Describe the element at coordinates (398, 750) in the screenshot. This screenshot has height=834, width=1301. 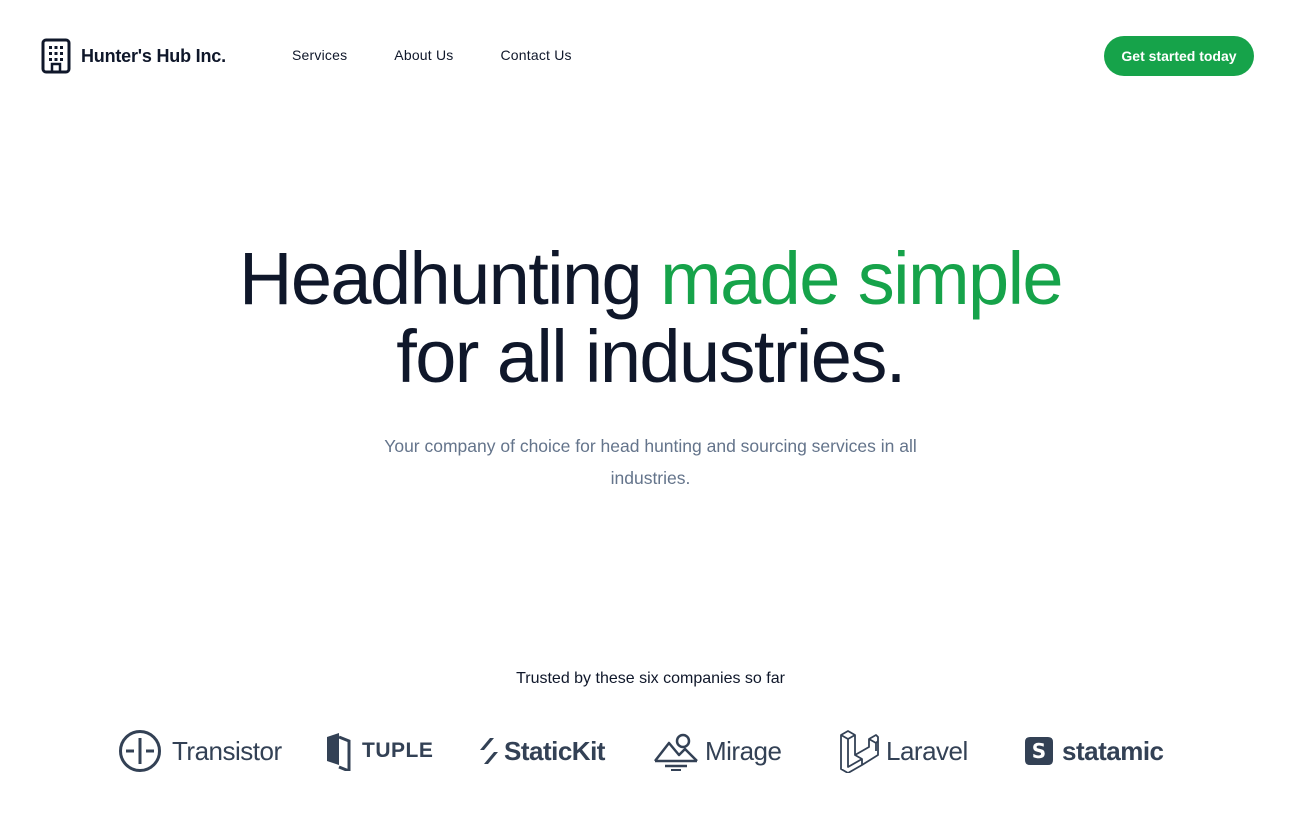
I see `logo-label-tuple: TUPLE` at that location.